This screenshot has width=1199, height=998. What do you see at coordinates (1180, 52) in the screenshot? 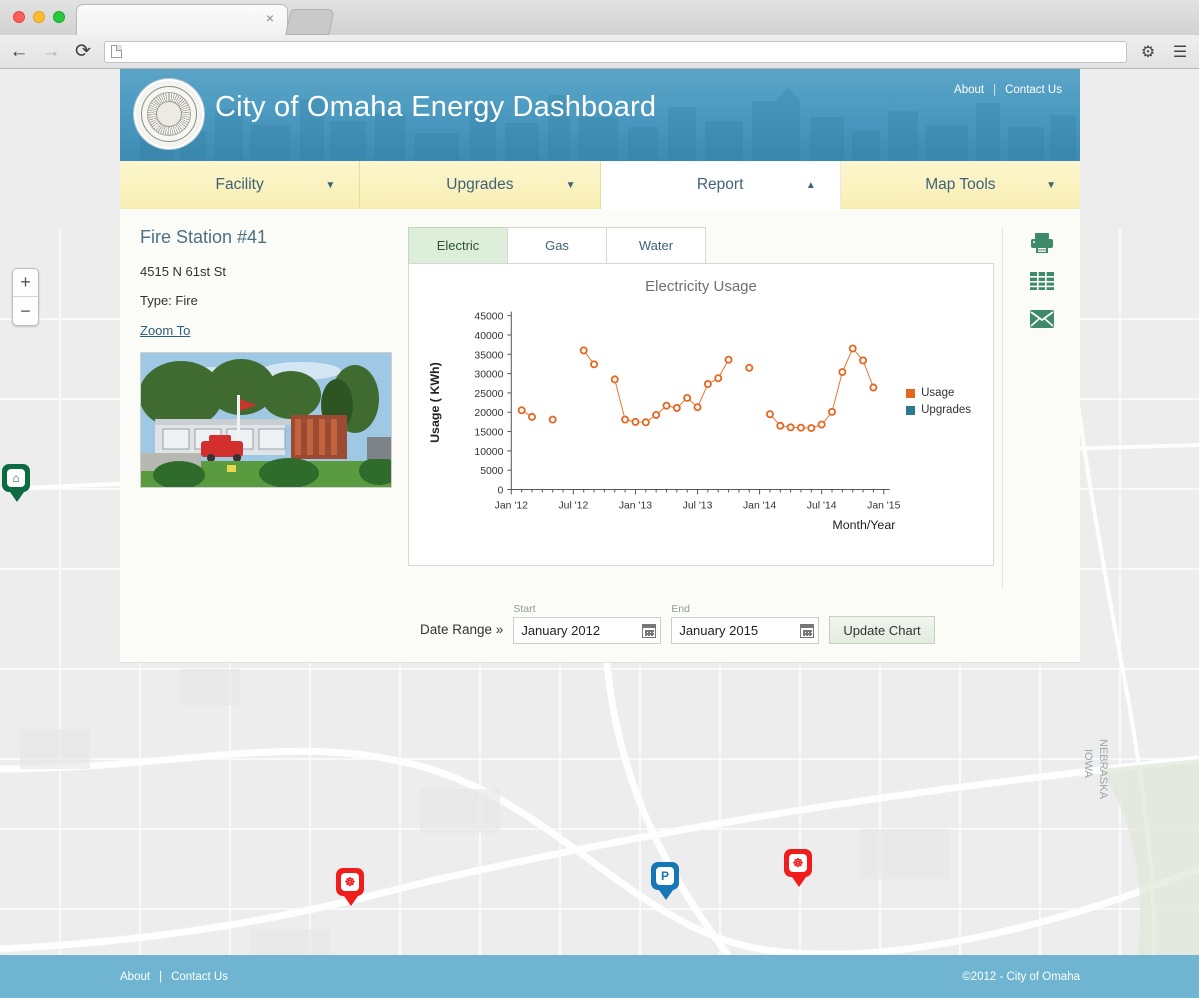
I see `hamburger-menu-icon: ☰` at bounding box center [1180, 52].